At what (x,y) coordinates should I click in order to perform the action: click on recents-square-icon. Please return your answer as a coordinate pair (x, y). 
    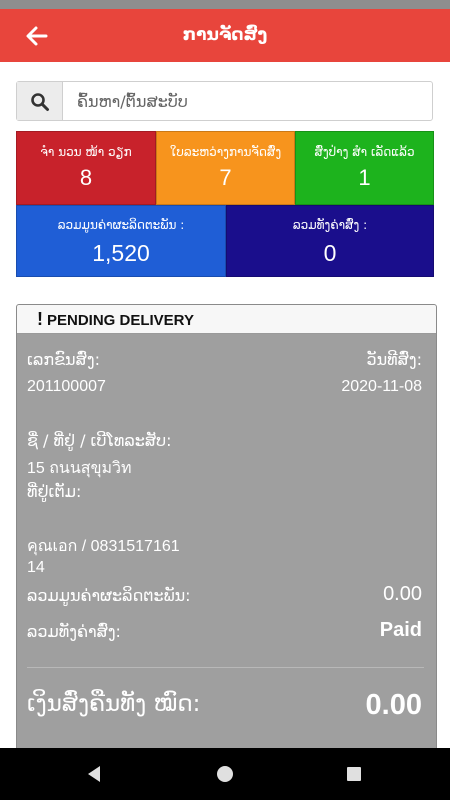
    Looking at the image, I should click on (354, 774).